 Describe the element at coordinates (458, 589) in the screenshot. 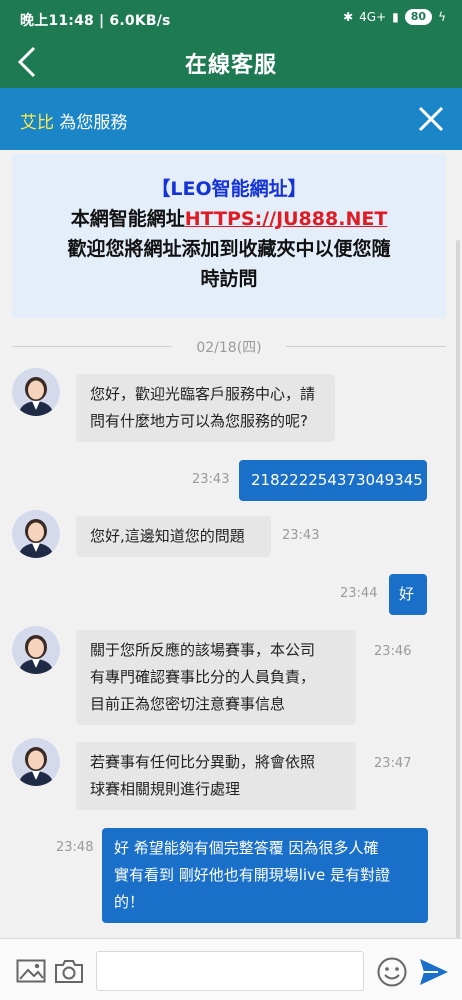

I see `scrollbar` at that location.